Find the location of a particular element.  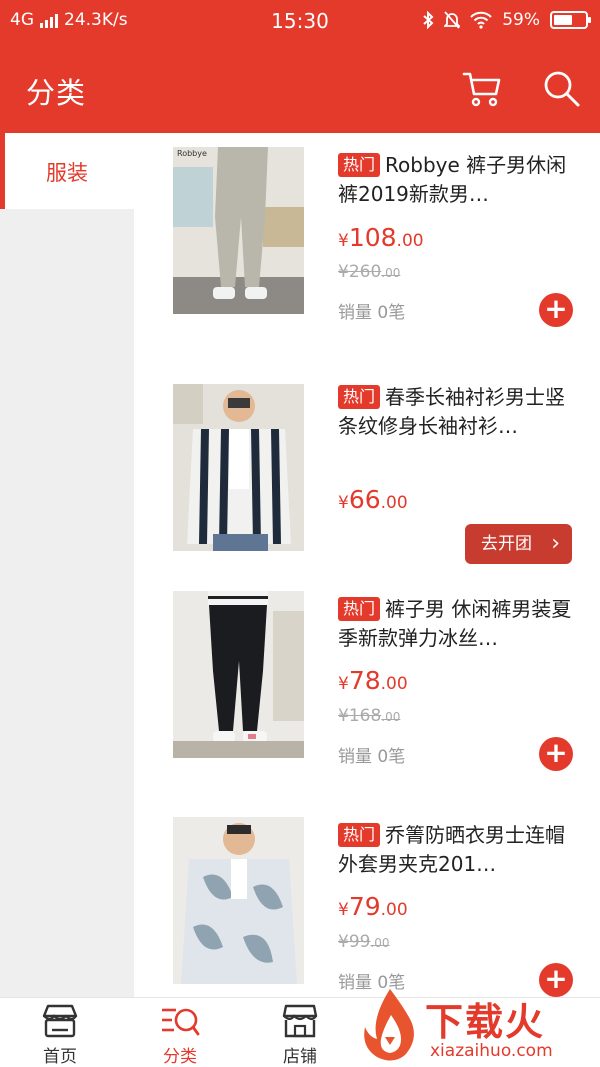

wifi-icon is located at coordinates (481, 20).